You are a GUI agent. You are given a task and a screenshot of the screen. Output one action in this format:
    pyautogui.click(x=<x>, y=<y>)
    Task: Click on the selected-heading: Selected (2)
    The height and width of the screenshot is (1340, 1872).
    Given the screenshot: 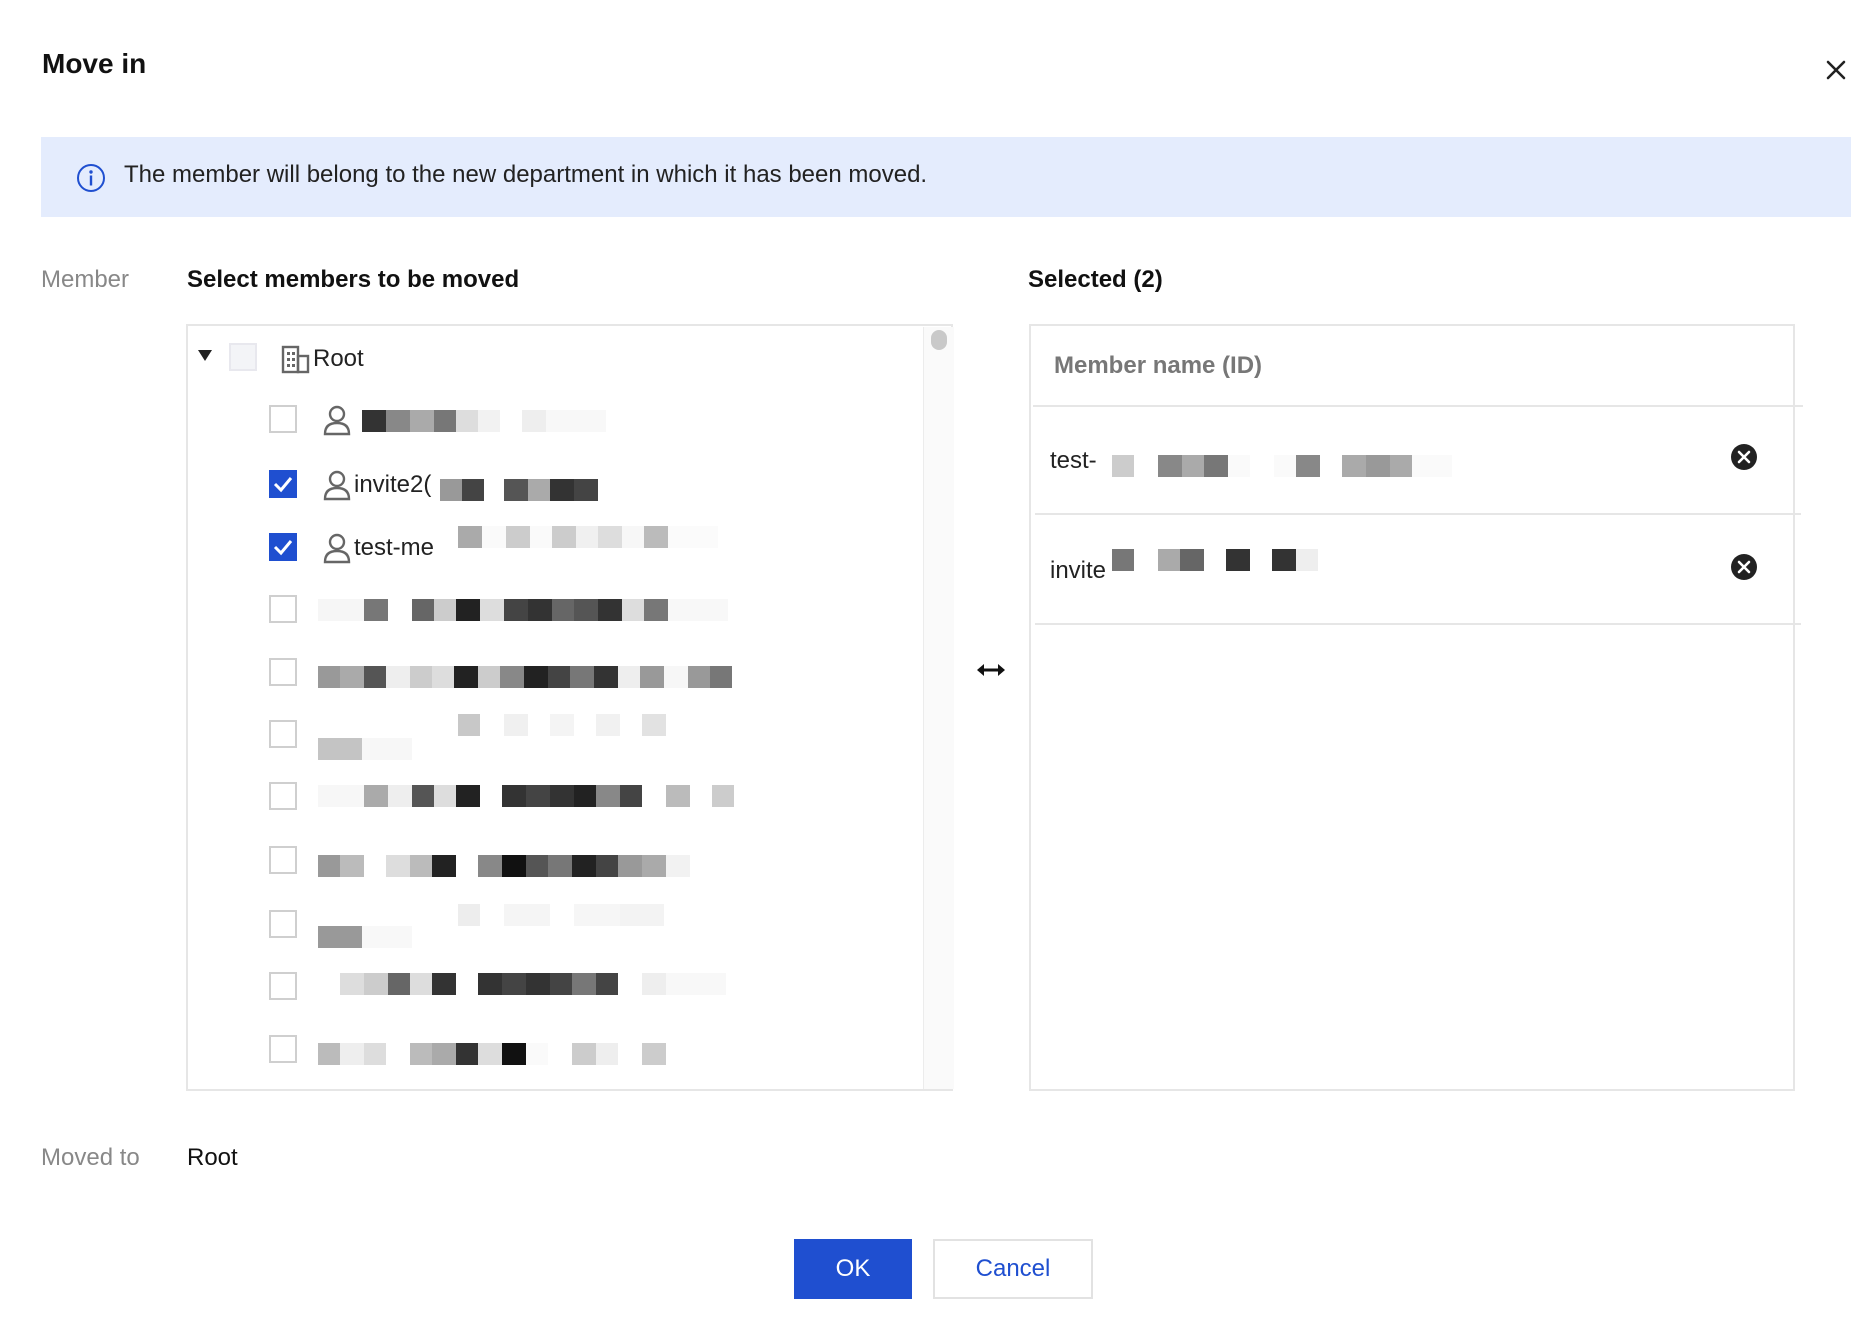 What is the action you would take?
    pyautogui.click(x=1095, y=279)
    